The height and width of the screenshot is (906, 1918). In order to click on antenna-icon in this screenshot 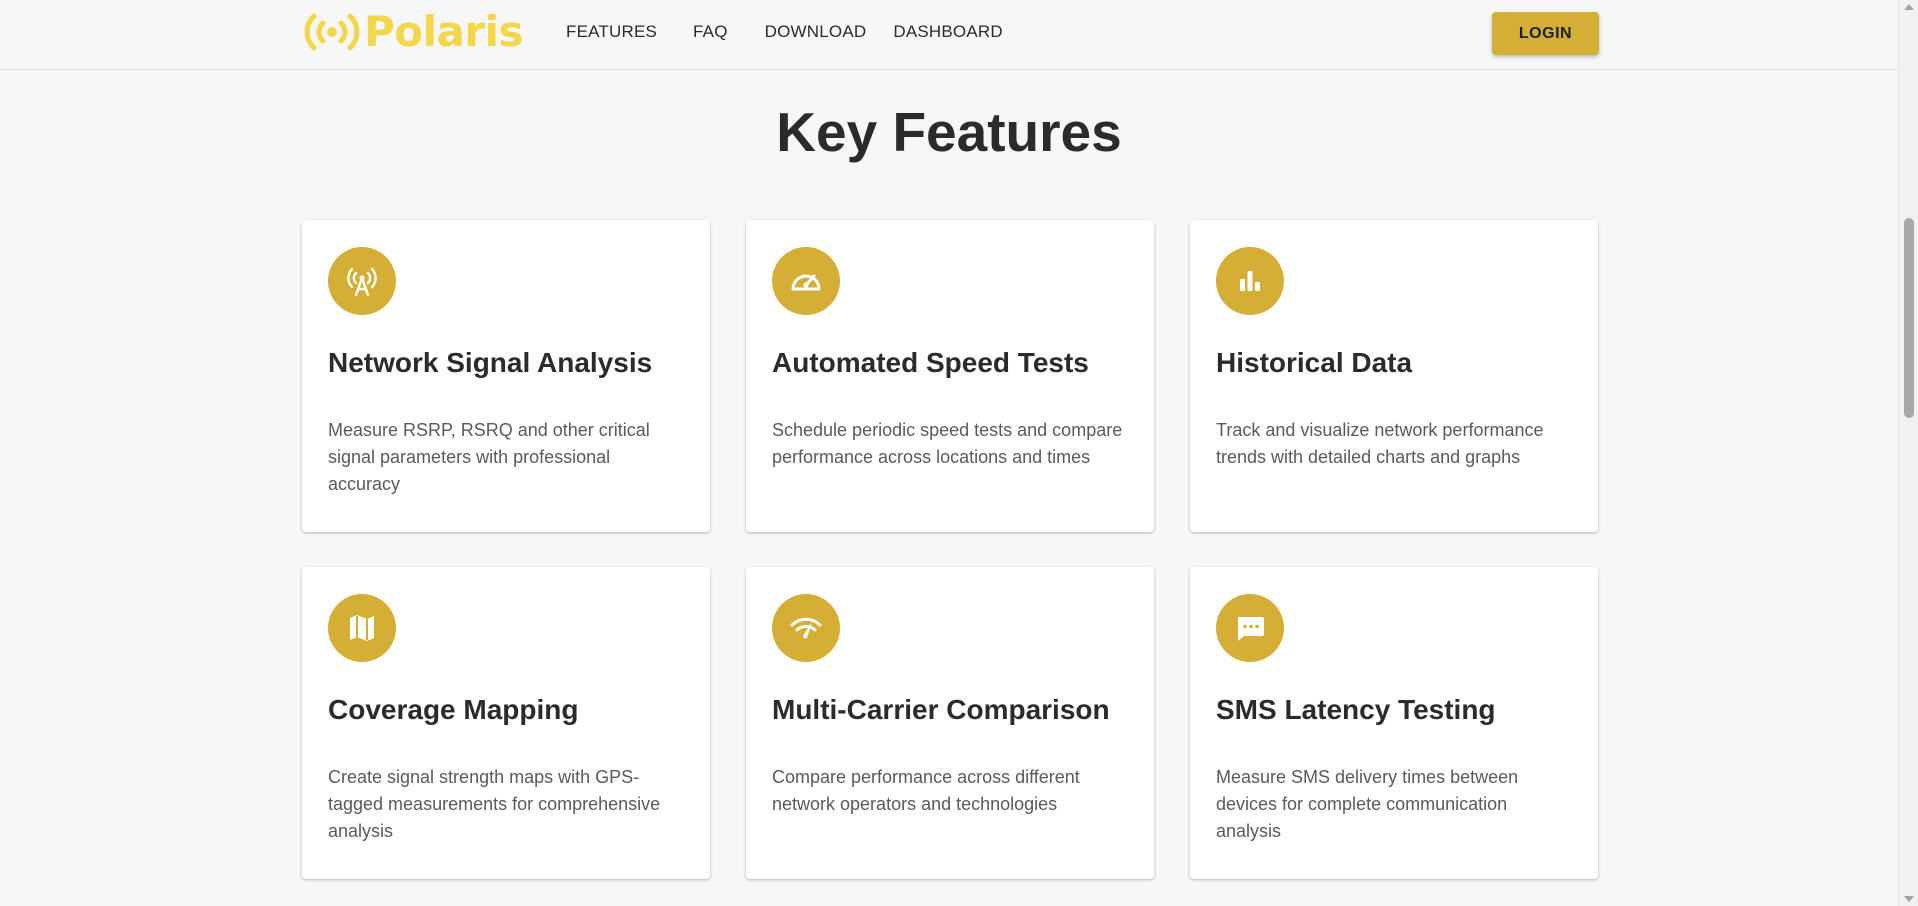, I will do `click(362, 281)`.